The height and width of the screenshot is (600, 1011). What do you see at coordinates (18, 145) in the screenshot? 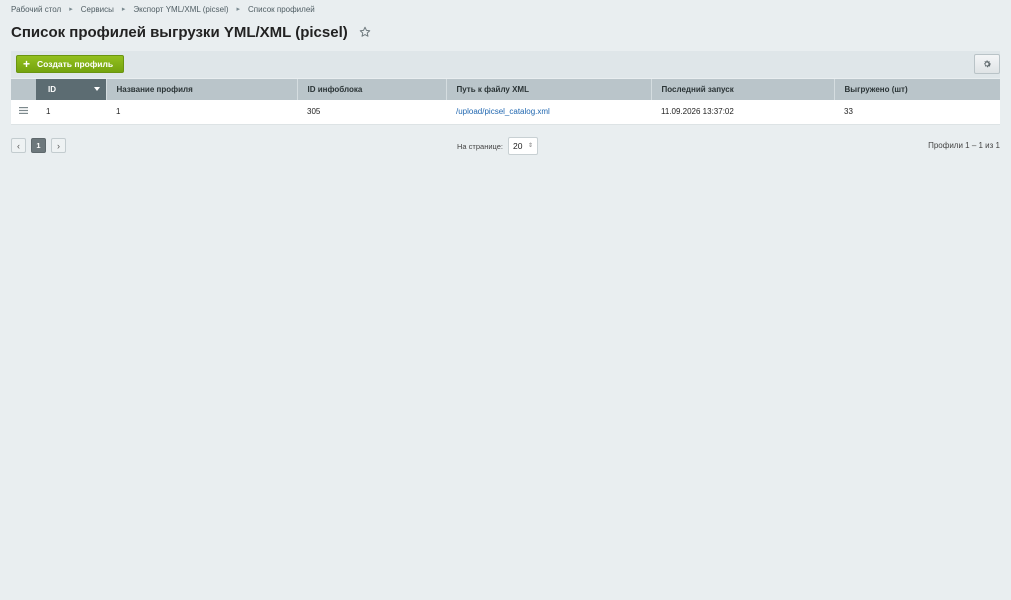
I see `prev-page-button: ‹` at bounding box center [18, 145].